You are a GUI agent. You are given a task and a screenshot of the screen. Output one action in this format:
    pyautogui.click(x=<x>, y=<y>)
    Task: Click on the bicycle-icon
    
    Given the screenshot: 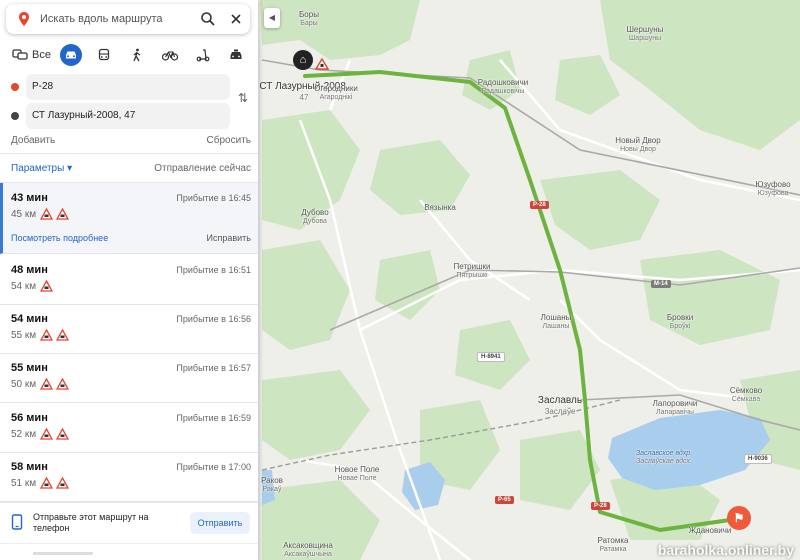 What is the action you would take?
    pyautogui.click(x=169, y=56)
    